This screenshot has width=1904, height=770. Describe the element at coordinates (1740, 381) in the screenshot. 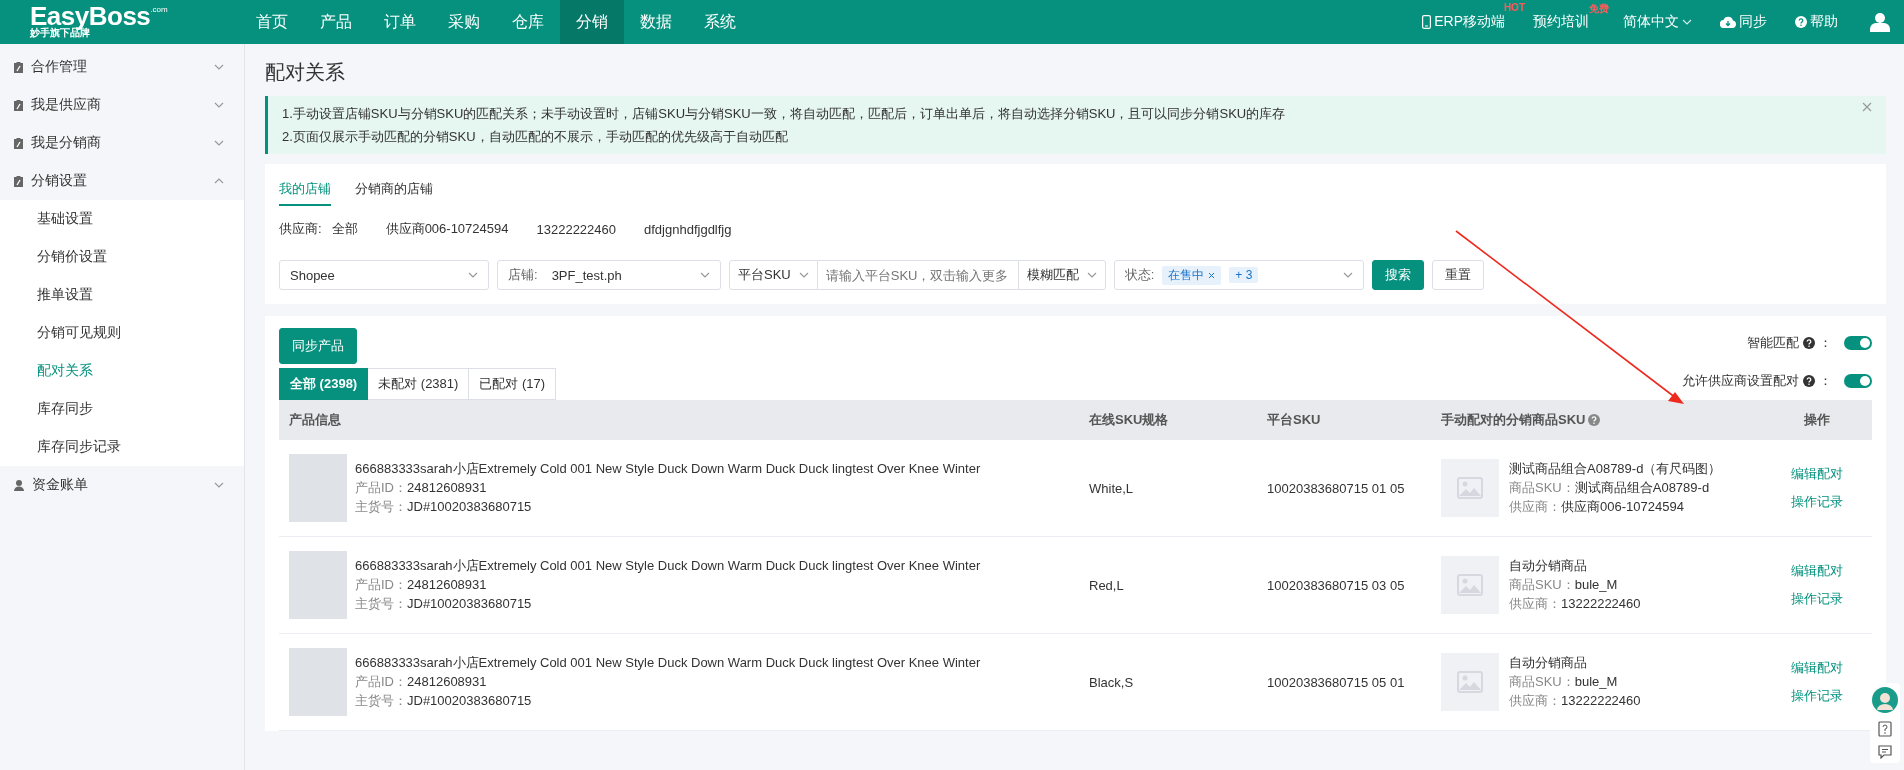

I see `toggle-label: 允许供应商设置配对` at that location.